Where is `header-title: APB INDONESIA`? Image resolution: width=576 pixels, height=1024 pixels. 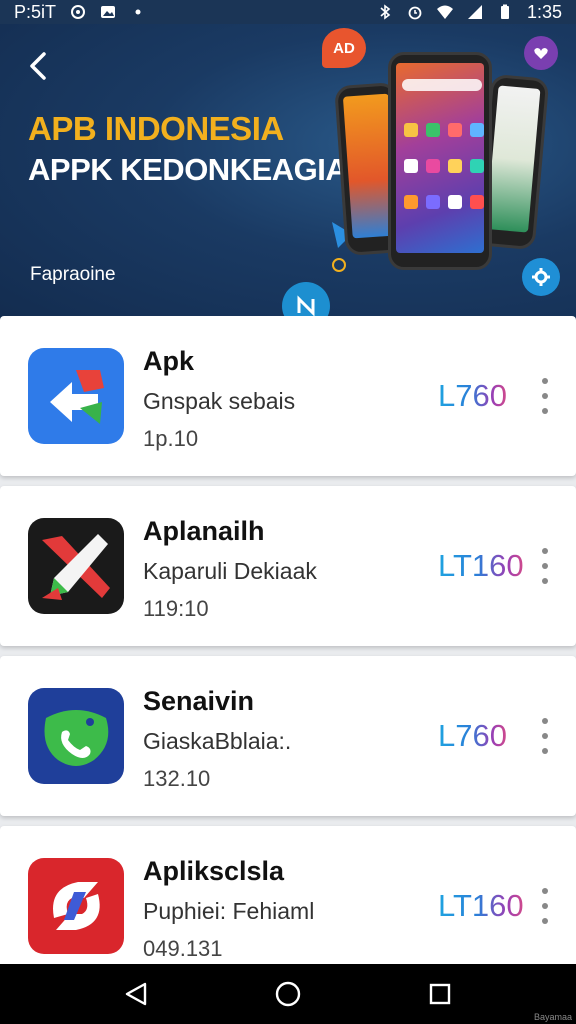
header-title: APB INDONESIA is located at coordinates (156, 128).